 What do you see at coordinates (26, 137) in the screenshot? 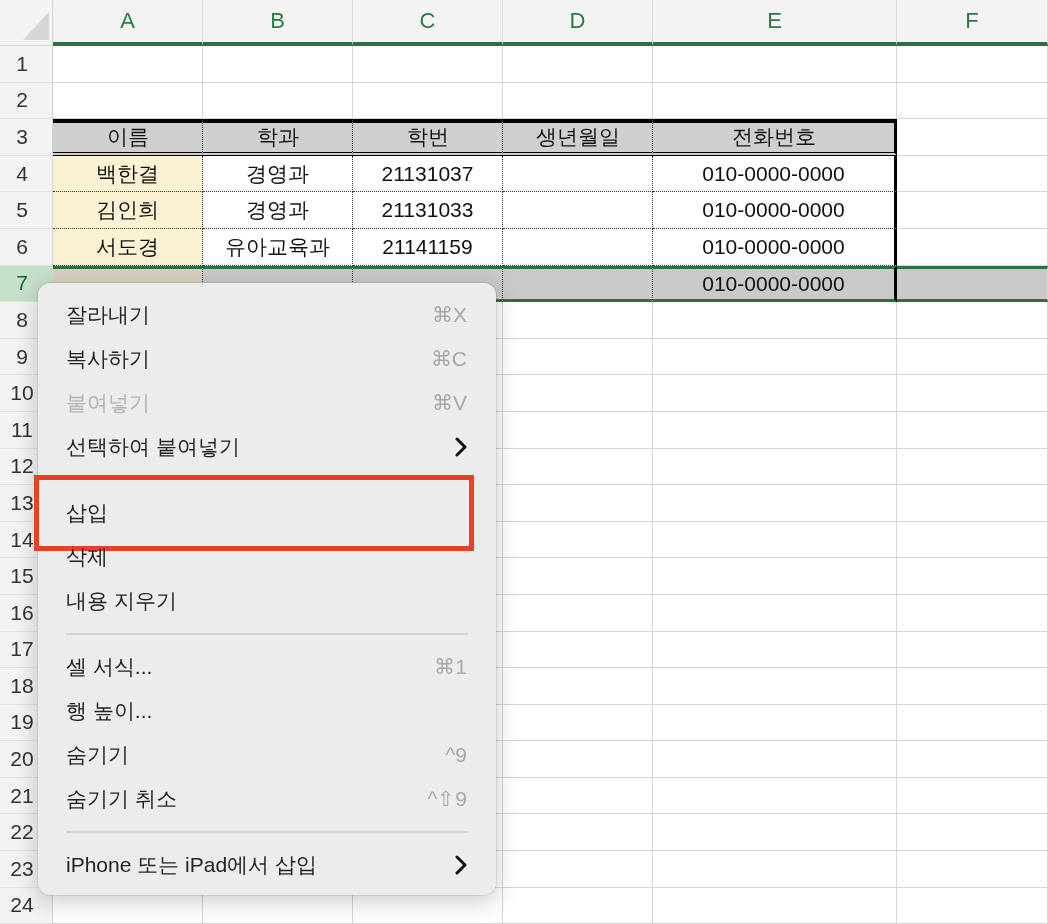
I see `row-header: 3` at bounding box center [26, 137].